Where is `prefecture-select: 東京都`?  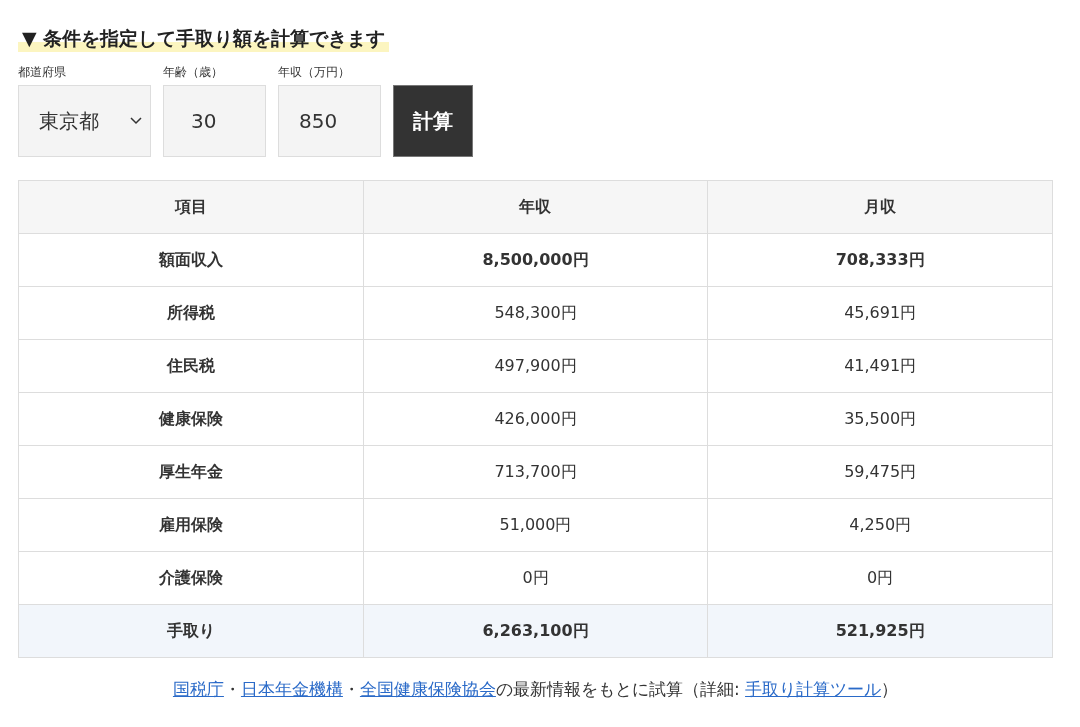 prefecture-select: 東京都 is located at coordinates (84, 121).